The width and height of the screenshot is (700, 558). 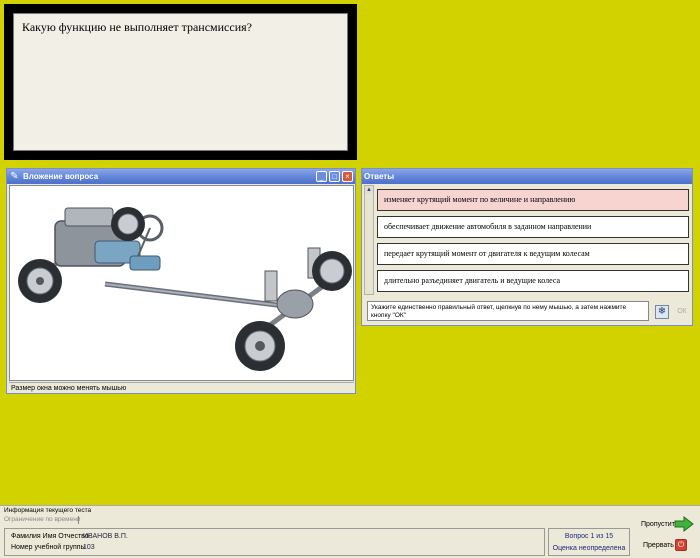 I want to click on group-value: 103, so click(x=89, y=547).